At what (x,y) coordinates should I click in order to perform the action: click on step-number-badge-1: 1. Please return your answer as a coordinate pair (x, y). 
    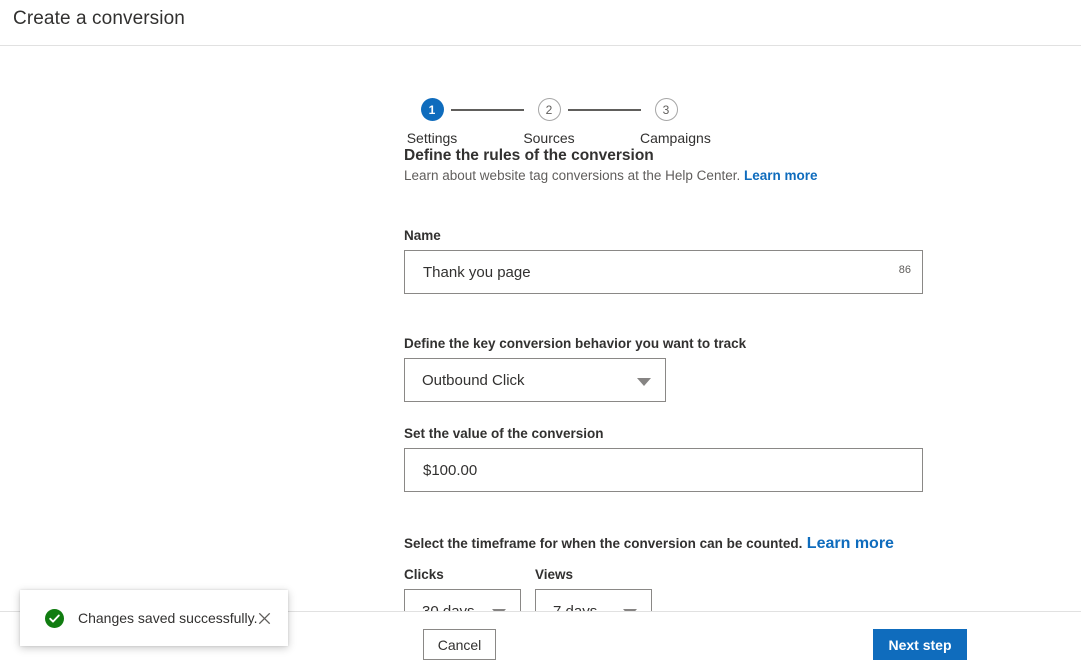
    Looking at the image, I should click on (432, 109).